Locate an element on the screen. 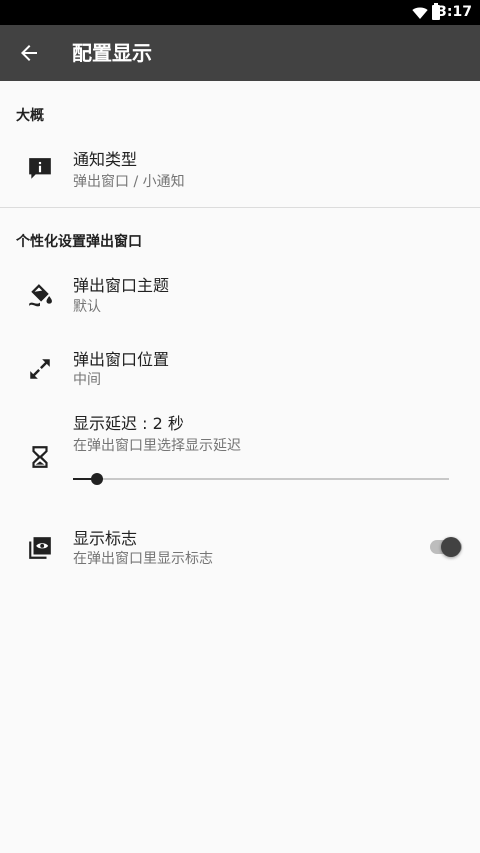 Image resolution: width=480 pixels, height=853 pixels. arrow-back-icon is located at coordinates (29, 53).